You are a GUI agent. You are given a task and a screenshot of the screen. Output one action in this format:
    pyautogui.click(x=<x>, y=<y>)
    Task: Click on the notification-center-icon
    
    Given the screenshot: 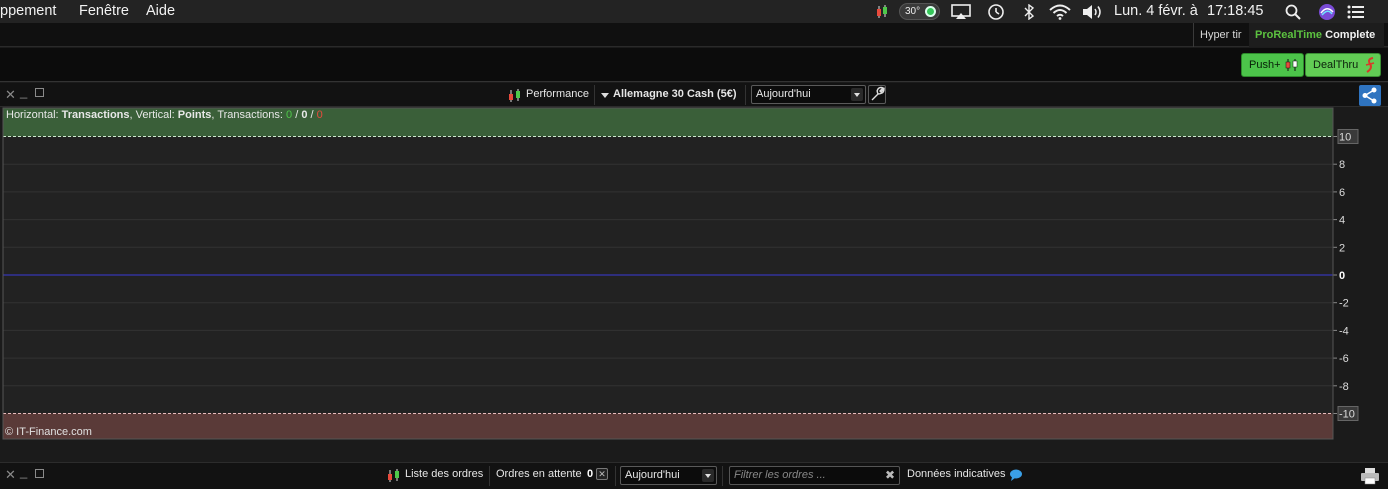 What is the action you would take?
    pyautogui.click(x=1356, y=11)
    